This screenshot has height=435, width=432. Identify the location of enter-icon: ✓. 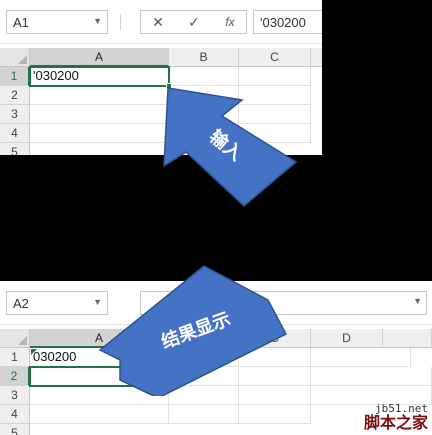
(194, 22).